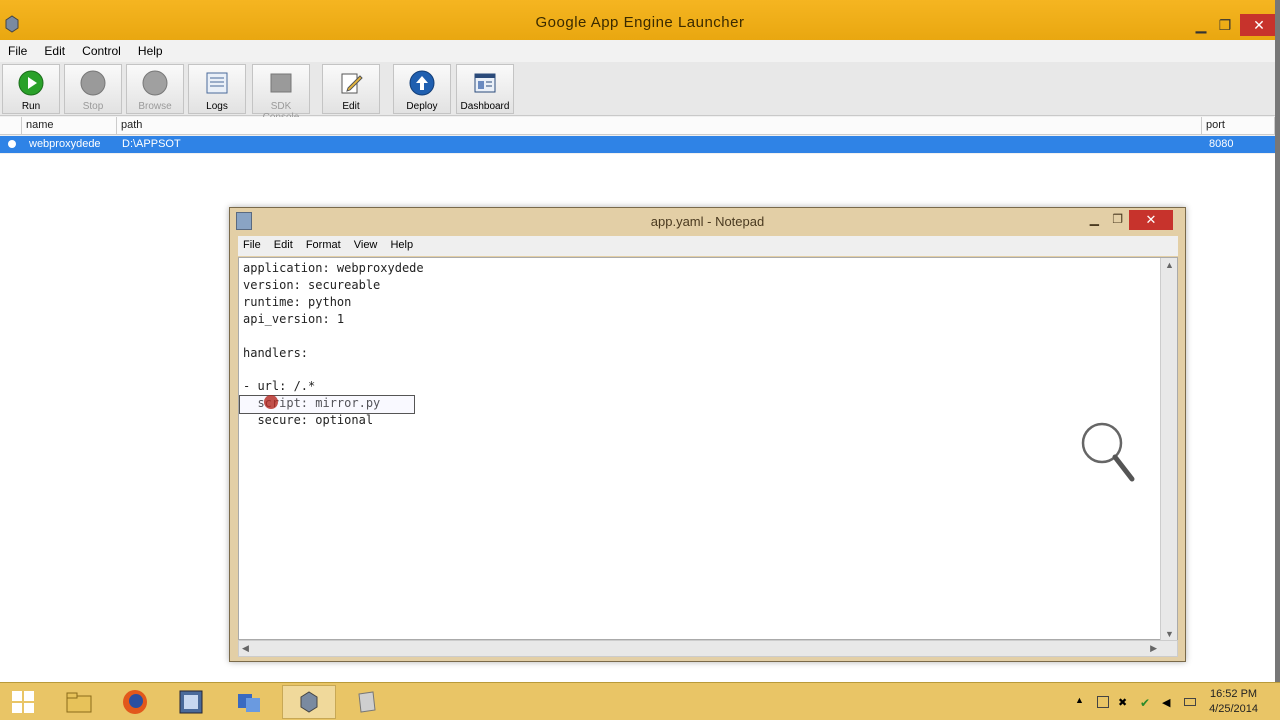  Describe the element at coordinates (485, 106) in the screenshot. I see `dashboard-label: Dashboard` at that location.